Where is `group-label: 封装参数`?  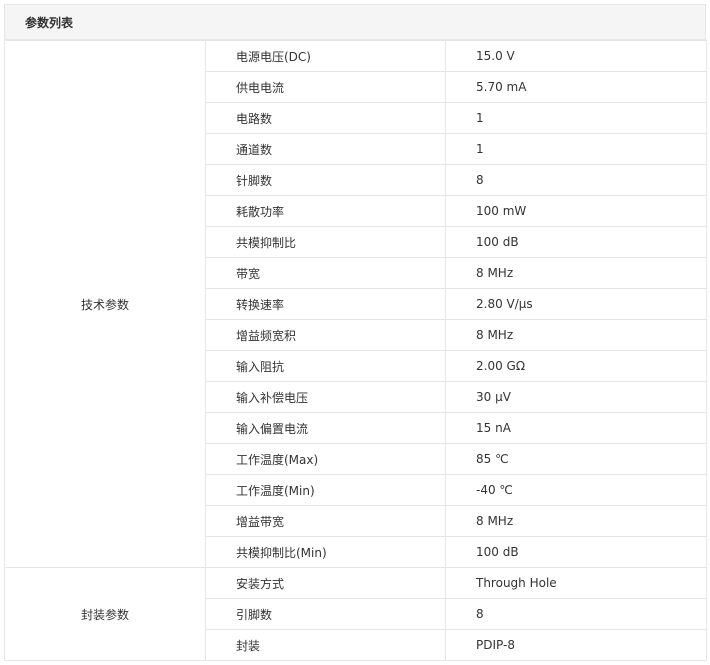 group-label: 封装参数 is located at coordinates (105, 614).